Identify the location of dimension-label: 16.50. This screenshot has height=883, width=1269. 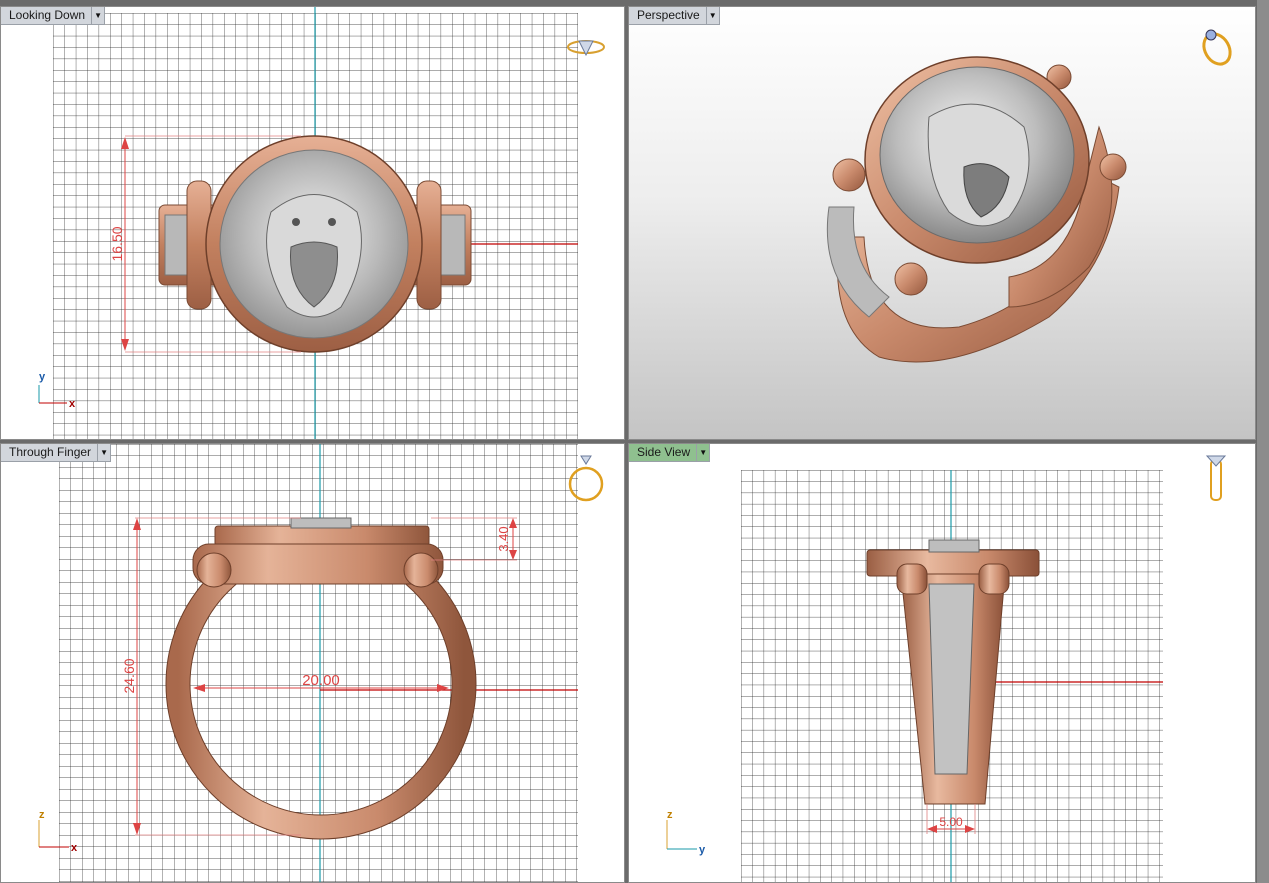
(117, 243).